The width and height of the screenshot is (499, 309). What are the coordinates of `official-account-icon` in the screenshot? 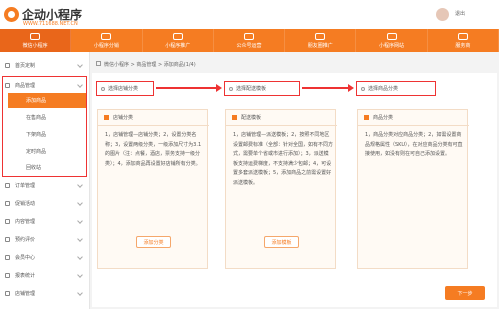 It's located at (248, 36).